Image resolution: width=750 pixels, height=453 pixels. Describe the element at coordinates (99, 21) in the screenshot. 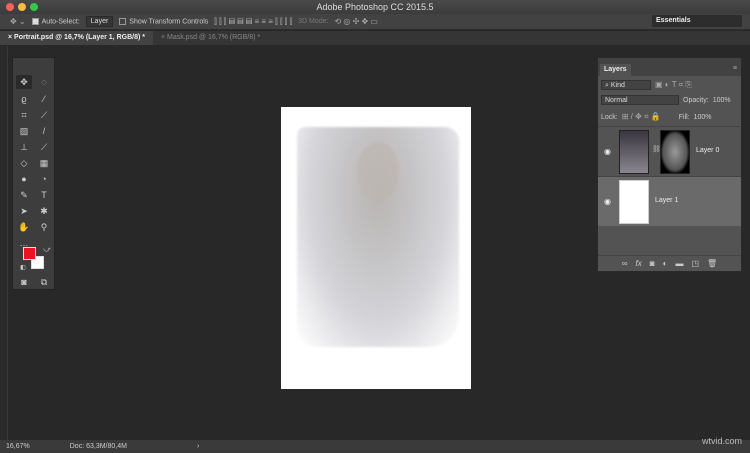

I see `auto-select-dropdown: Layer` at that location.